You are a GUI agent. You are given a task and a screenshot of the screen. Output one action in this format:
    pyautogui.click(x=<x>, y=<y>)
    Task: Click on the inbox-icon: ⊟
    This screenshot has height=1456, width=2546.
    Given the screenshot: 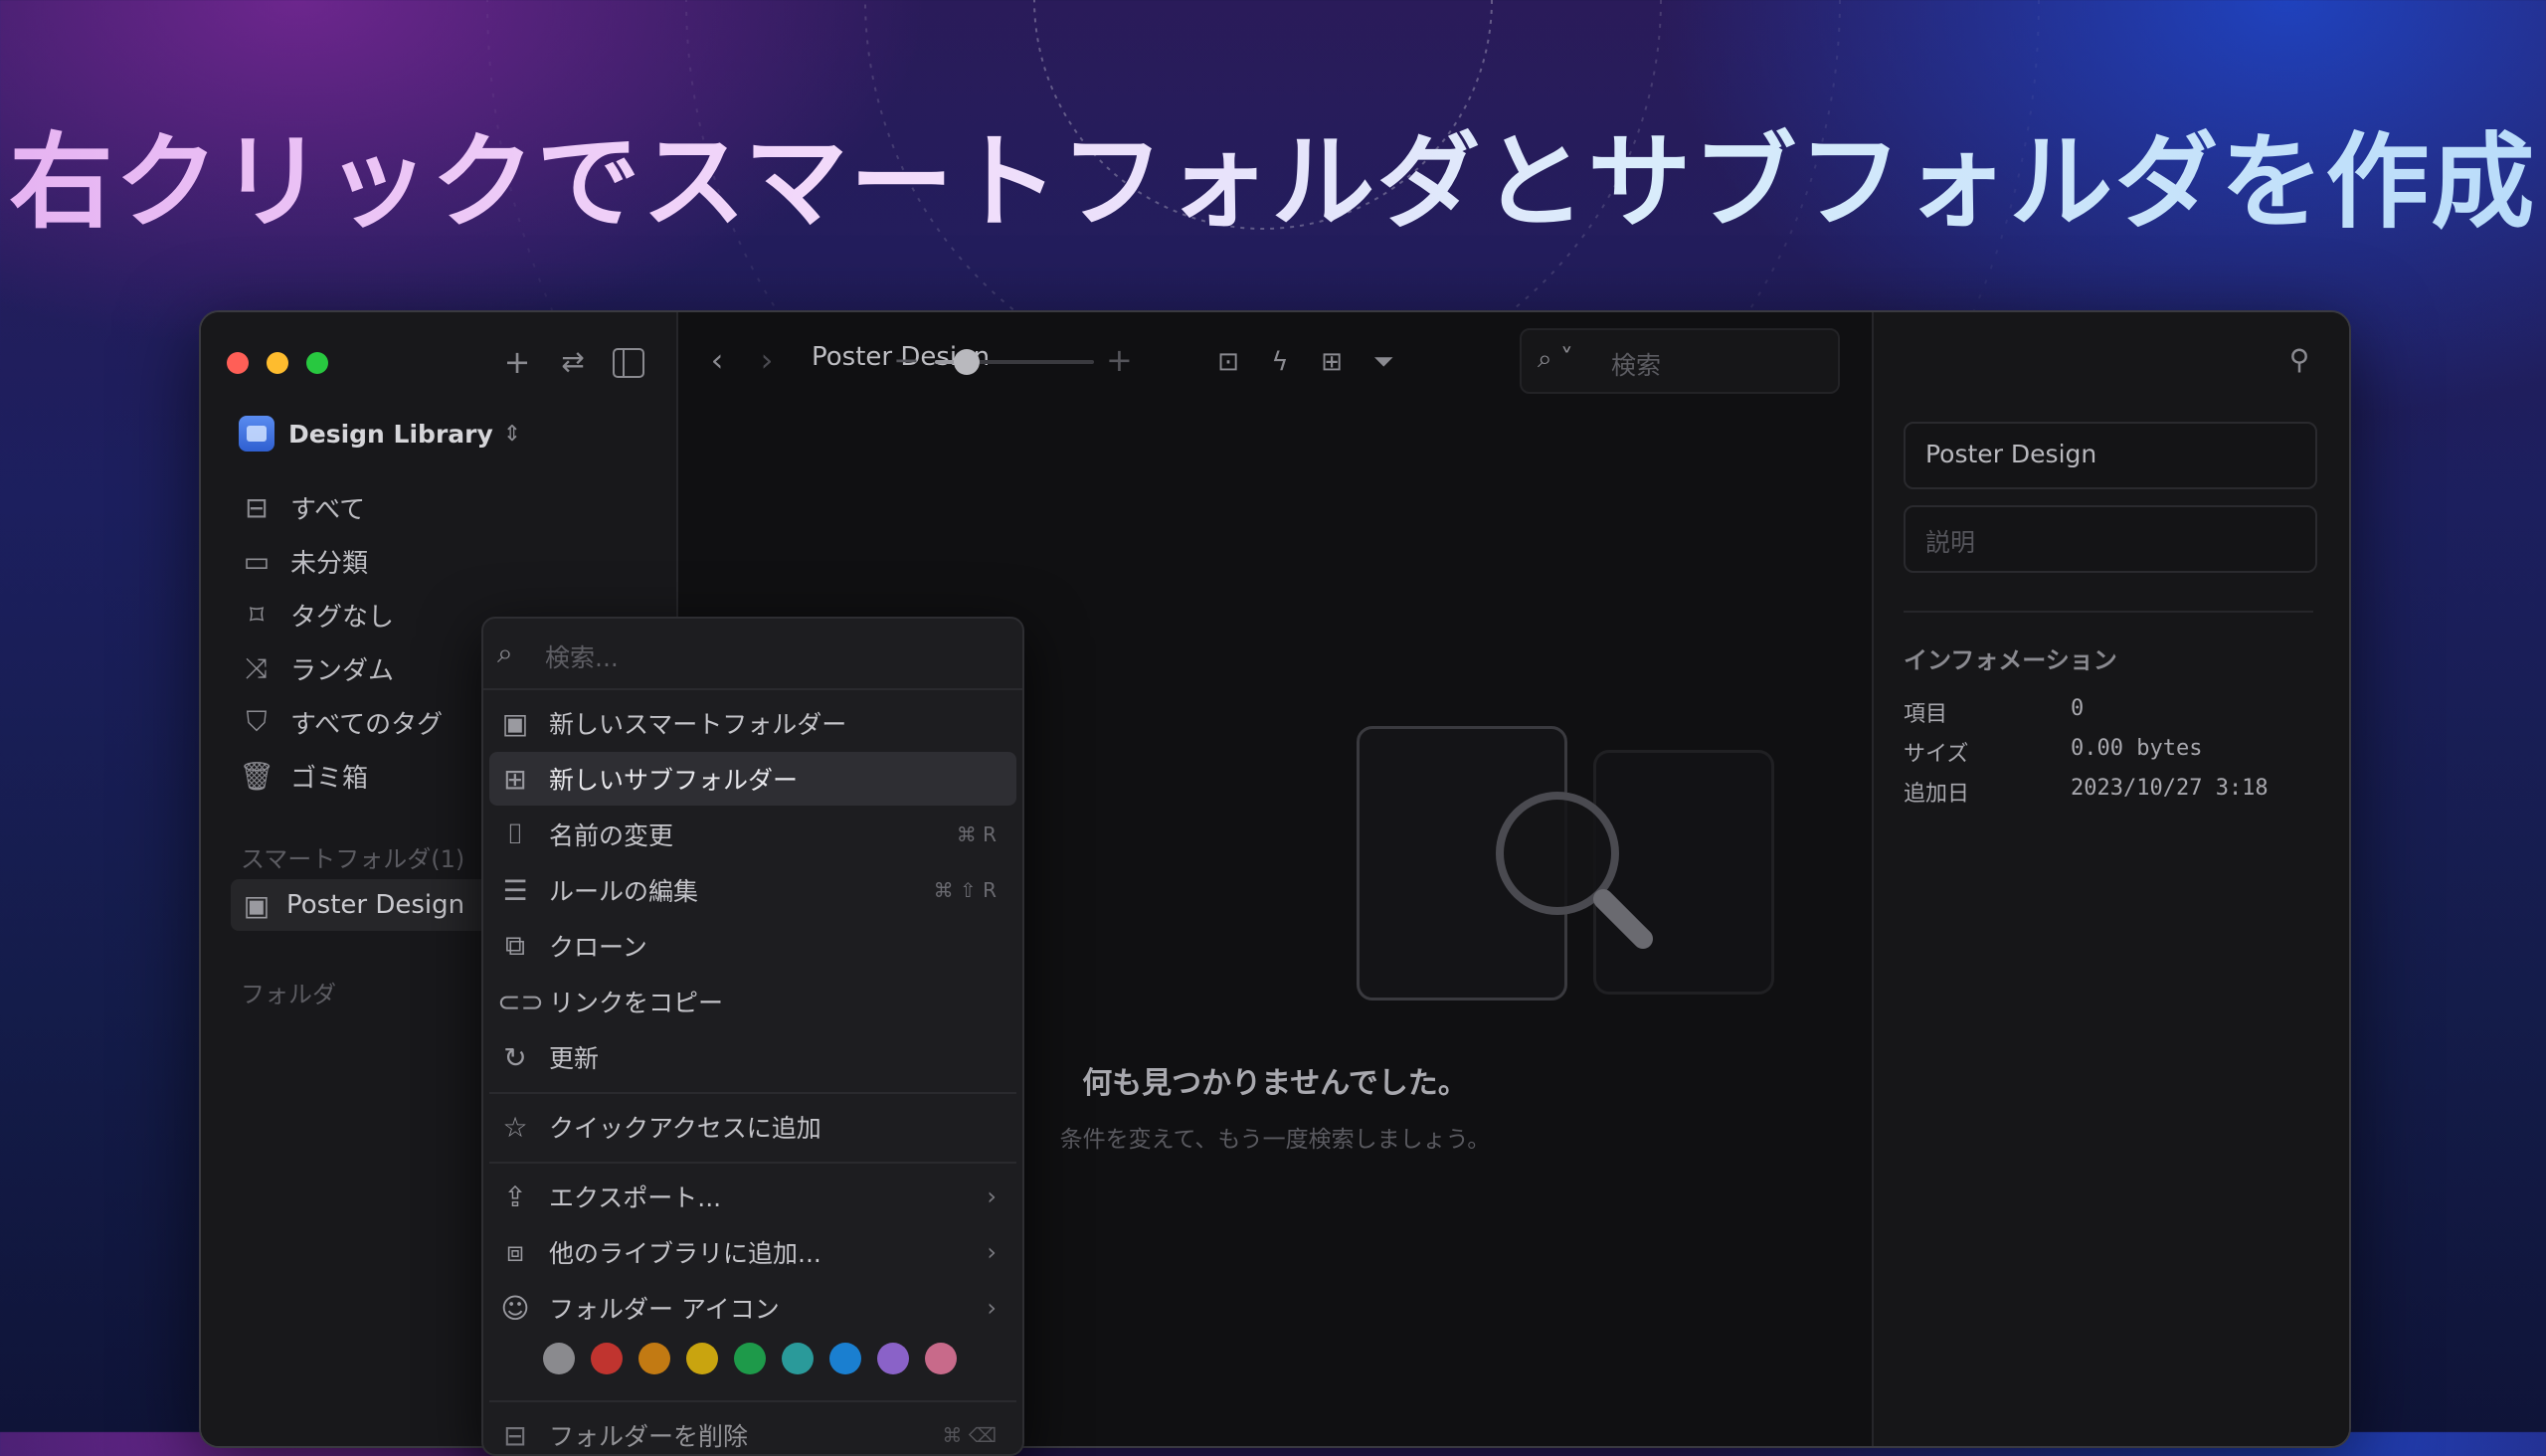 What is the action you would take?
    pyautogui.click(x=257, y=507)
    